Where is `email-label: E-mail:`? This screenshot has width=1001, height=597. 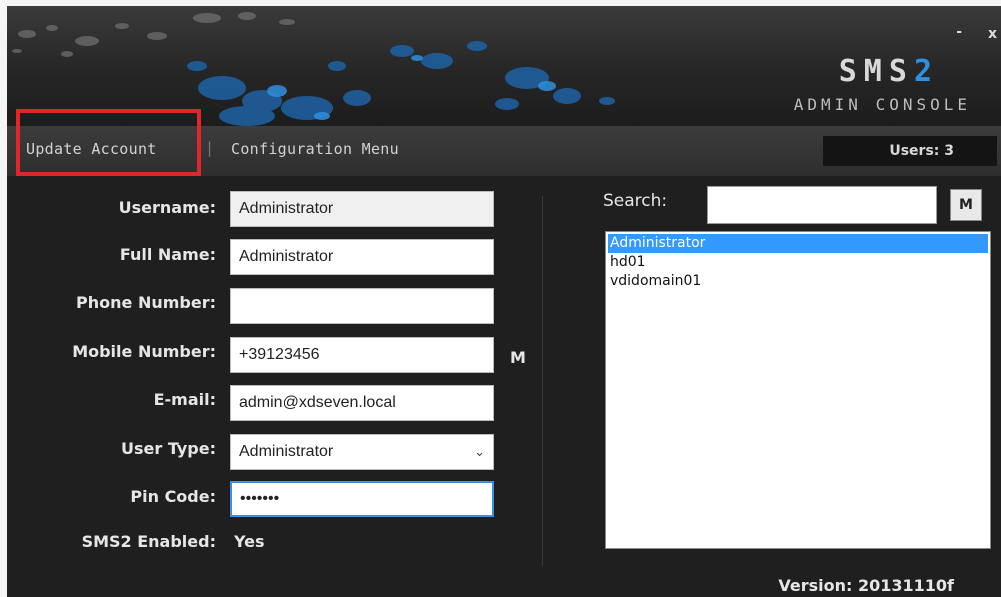
email-label: E-mail: is located at coordinates (184, 399).